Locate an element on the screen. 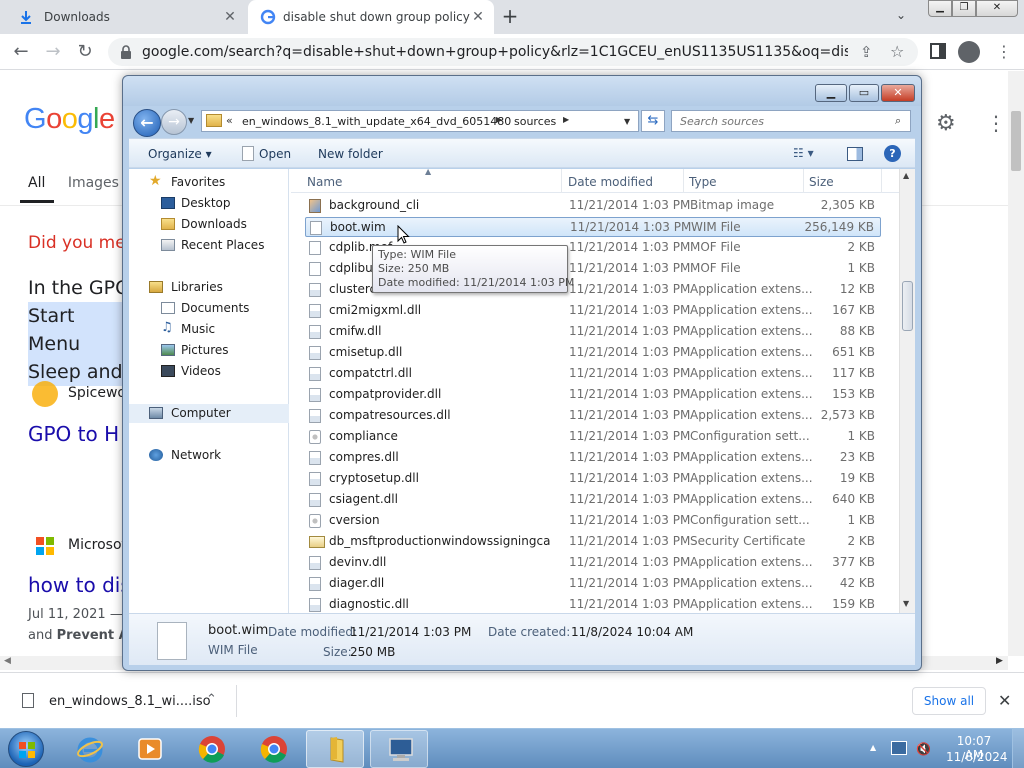 This screenshot has height=768, width=1024. new-folder-button: New folder is located at coordinates (350, 154).